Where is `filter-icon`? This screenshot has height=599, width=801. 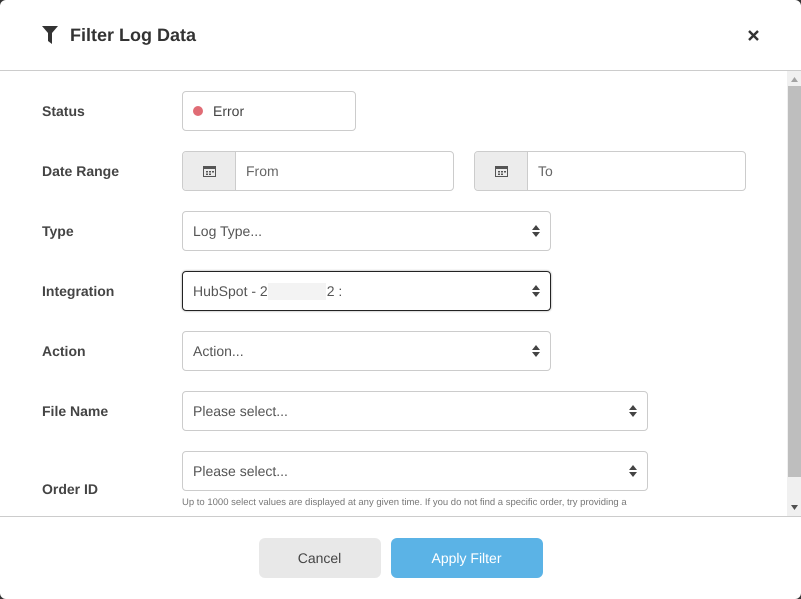 filter-icon is located at coordinates (50, 35).